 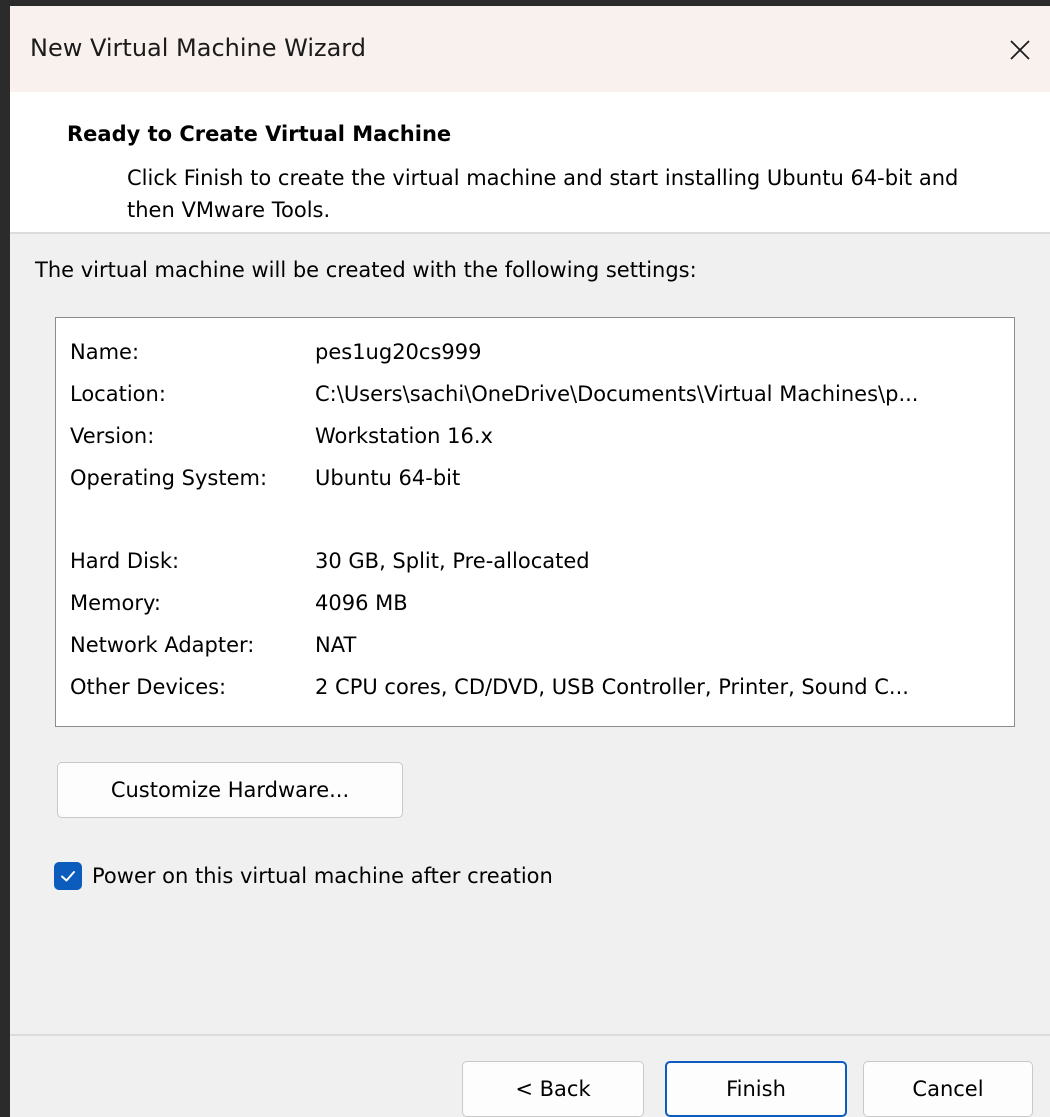 What do you see at coordinates (540, 609) in the screenshot?
I see `setting-row-memory: Memory: 4096 MB` at bounding box center [540, 609].